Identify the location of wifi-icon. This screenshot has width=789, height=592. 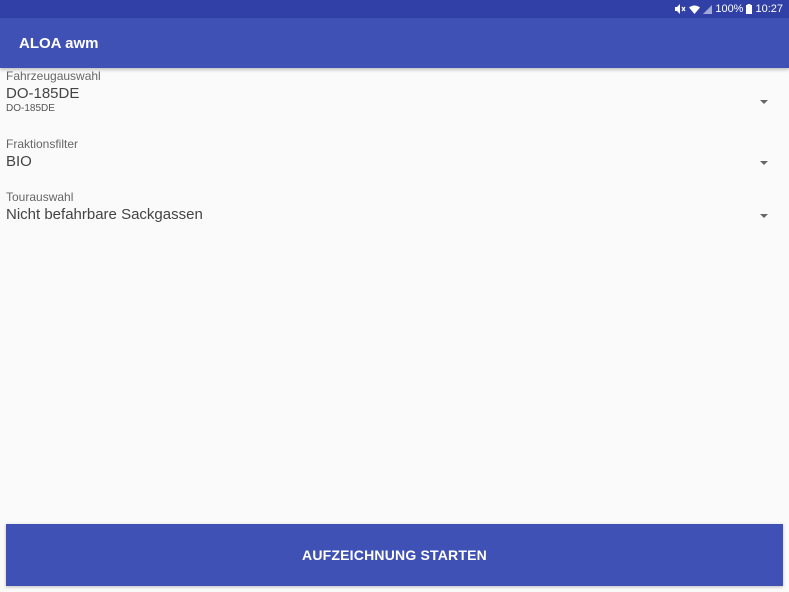
(695, 9).